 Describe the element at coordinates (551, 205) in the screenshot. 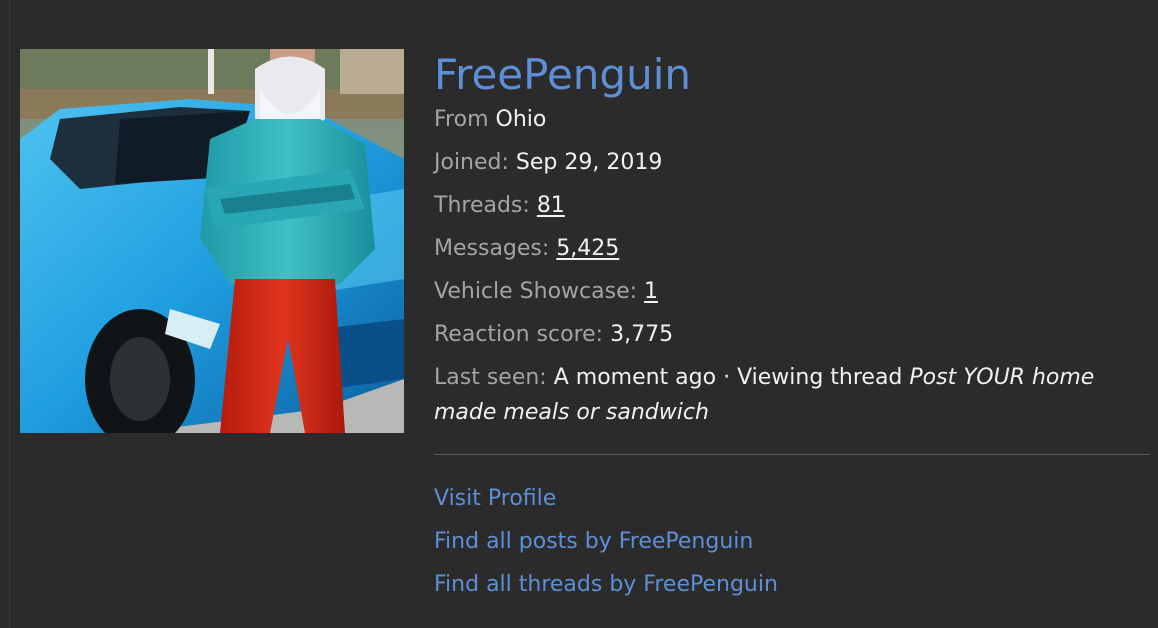

I see `threads-count-link: 81` at that location.